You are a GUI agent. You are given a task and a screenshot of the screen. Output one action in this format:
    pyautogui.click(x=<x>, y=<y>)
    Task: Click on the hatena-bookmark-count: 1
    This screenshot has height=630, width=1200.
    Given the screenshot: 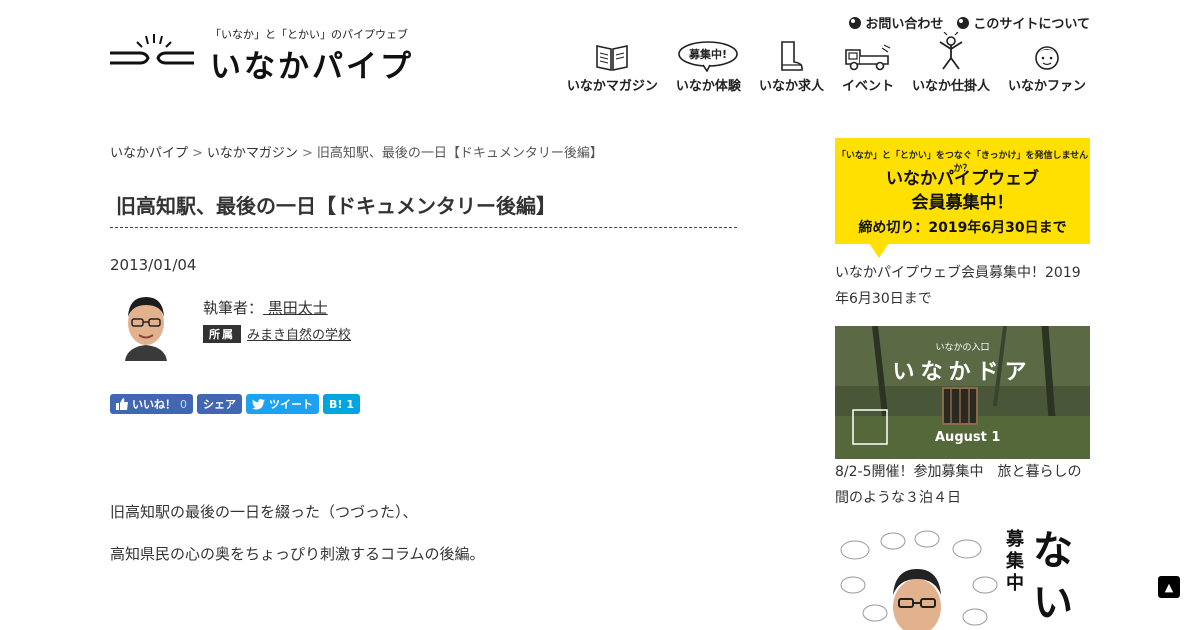 What is the action you would take?
    pyautogui.click(x=350, y=404)
    